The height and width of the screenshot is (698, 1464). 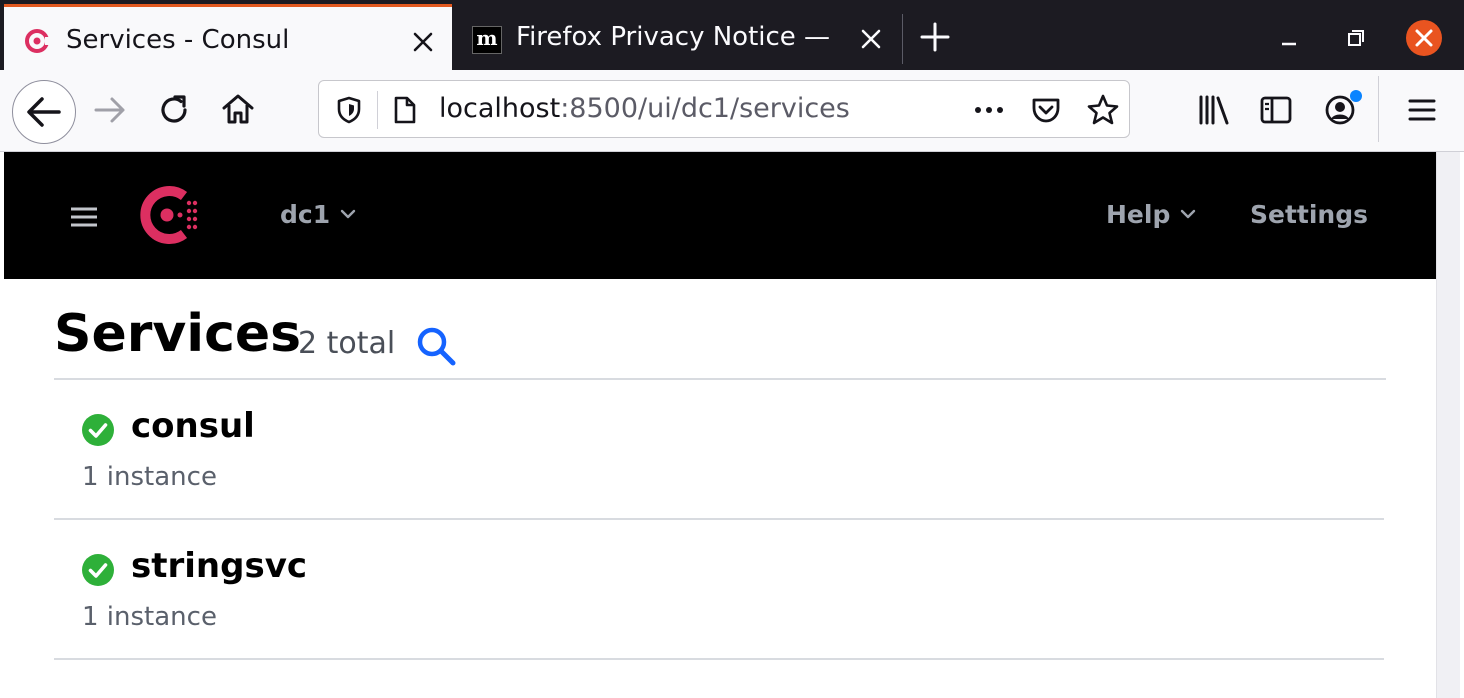 I want to click on service-name: consul, so click(x=193, y=426).